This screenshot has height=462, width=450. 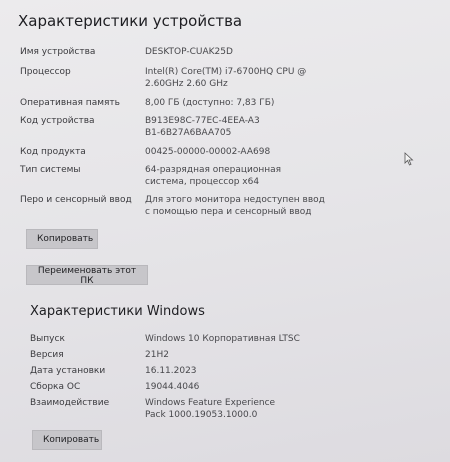 I want to click on spec-value: 21H2, so click(x=157, y=355).